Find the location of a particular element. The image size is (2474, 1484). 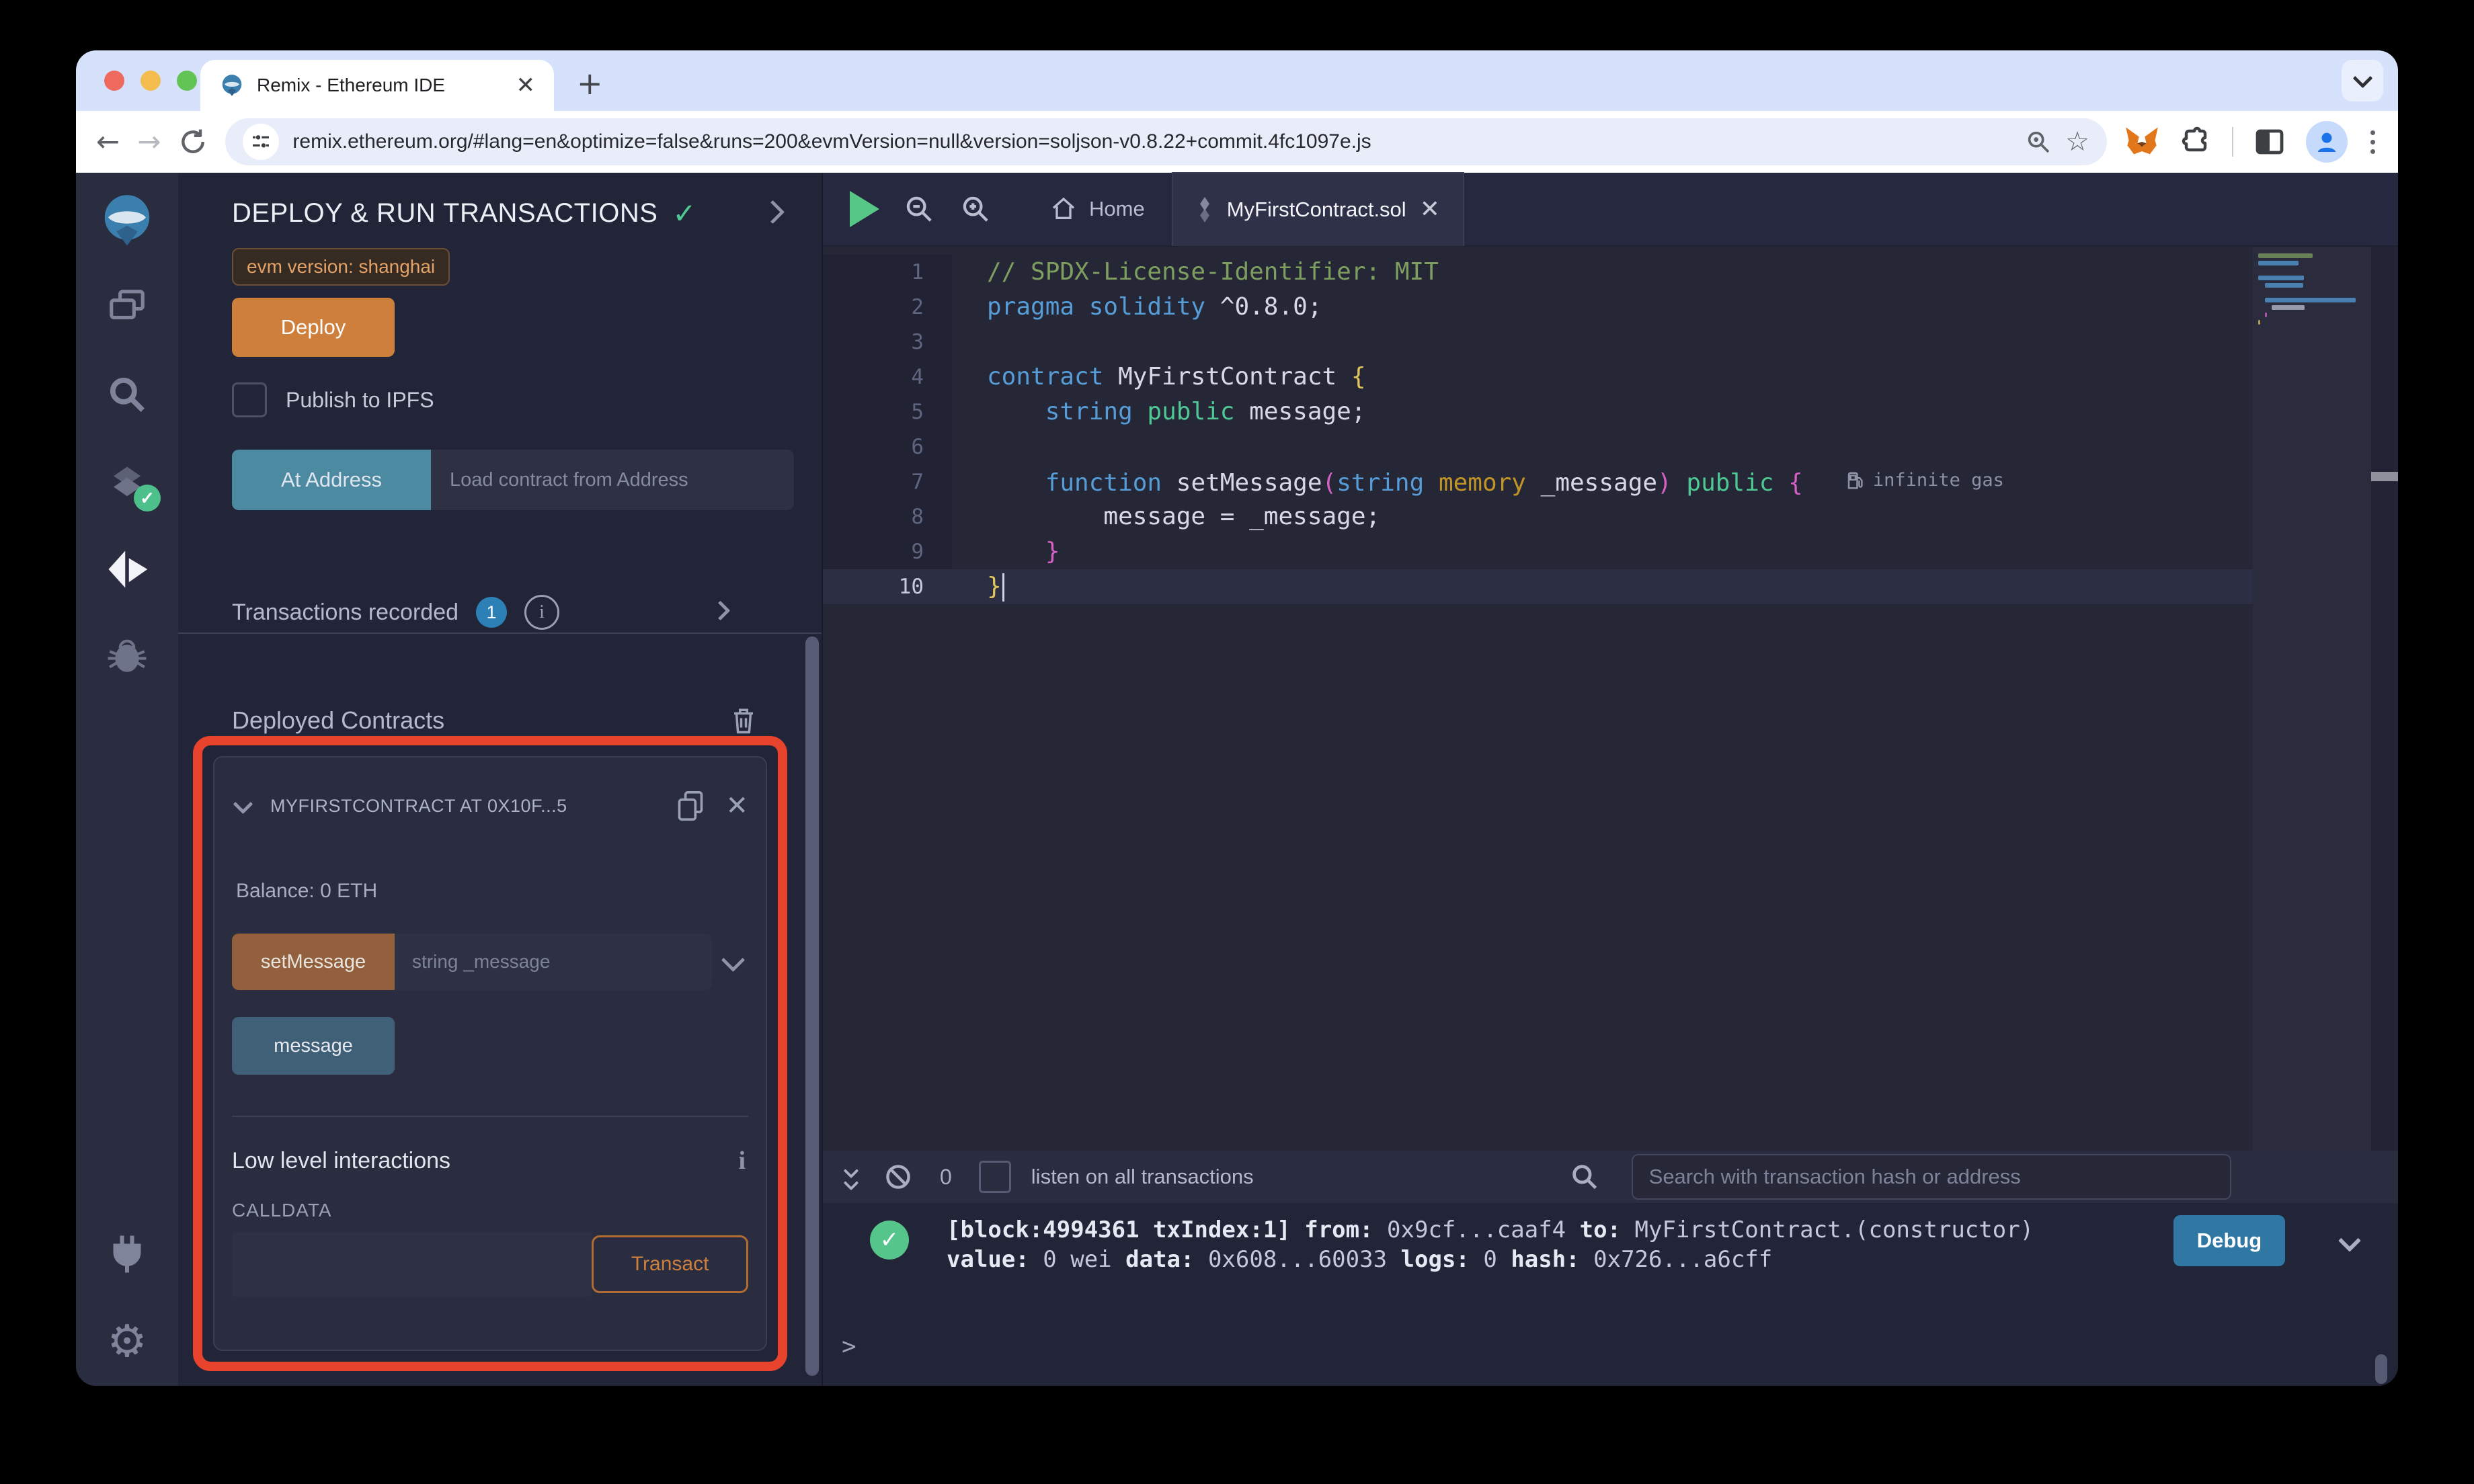

maximize-window-button is located at coordinates (187, 81).